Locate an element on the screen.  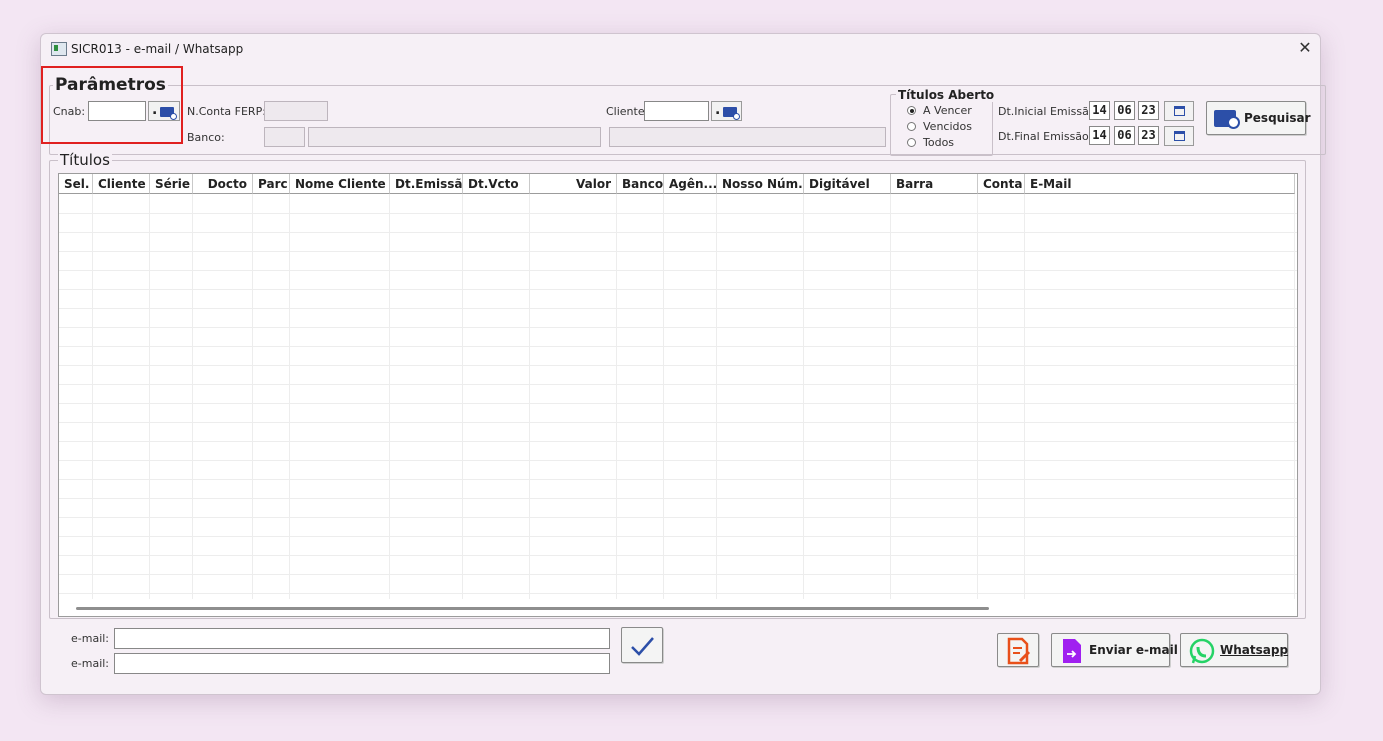
nconta-ferp-field is located at coordinates (296, 111).